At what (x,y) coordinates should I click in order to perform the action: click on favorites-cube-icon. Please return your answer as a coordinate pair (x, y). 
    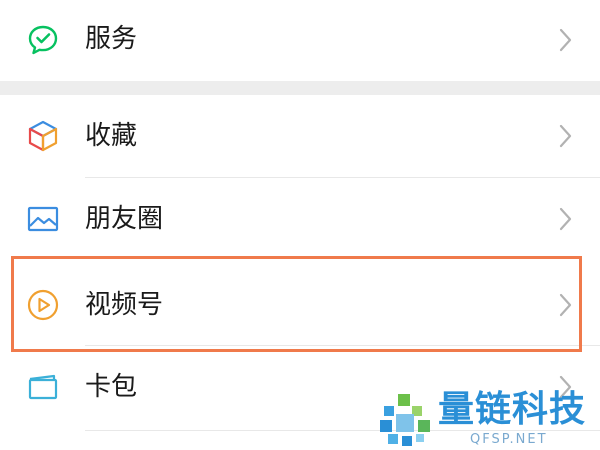
    Looking at the image, I should click on (43, 136).